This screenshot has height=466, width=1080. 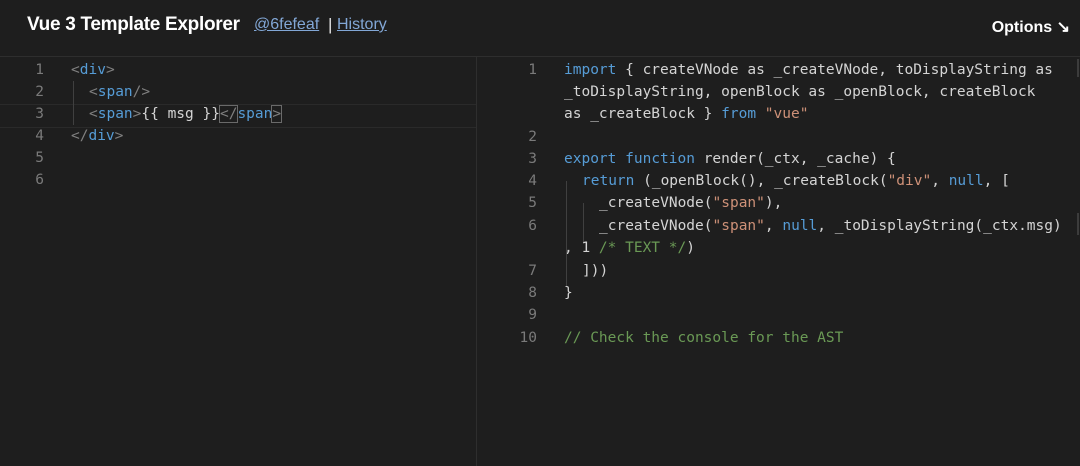 I want to click on code-line: <span/>, so click(x=120, y=92).